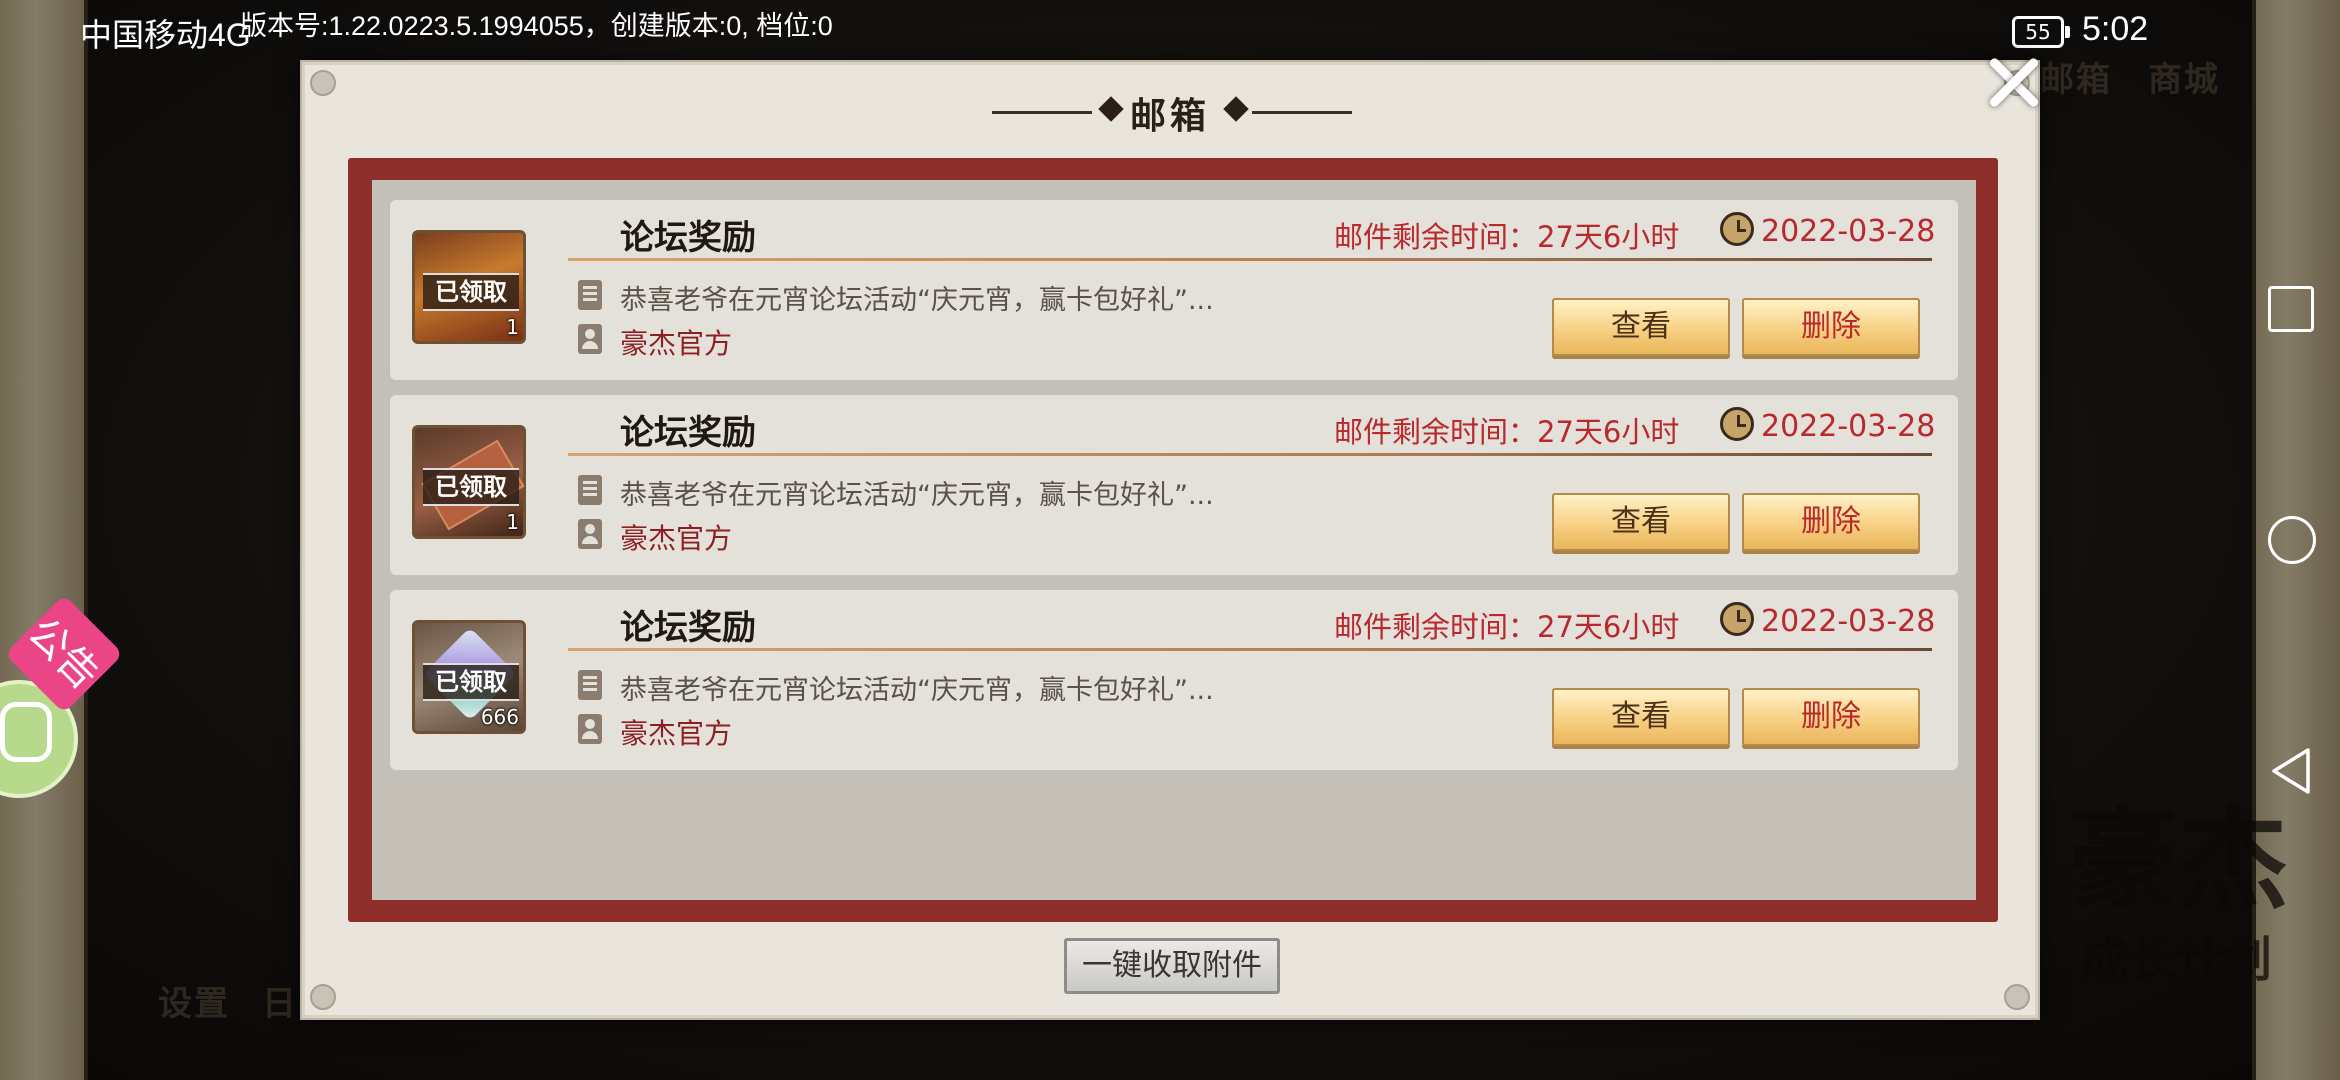 The height and width of the screenshot is (1080, 2340). I want to click on attachment-count: 666, so click(499, 717).